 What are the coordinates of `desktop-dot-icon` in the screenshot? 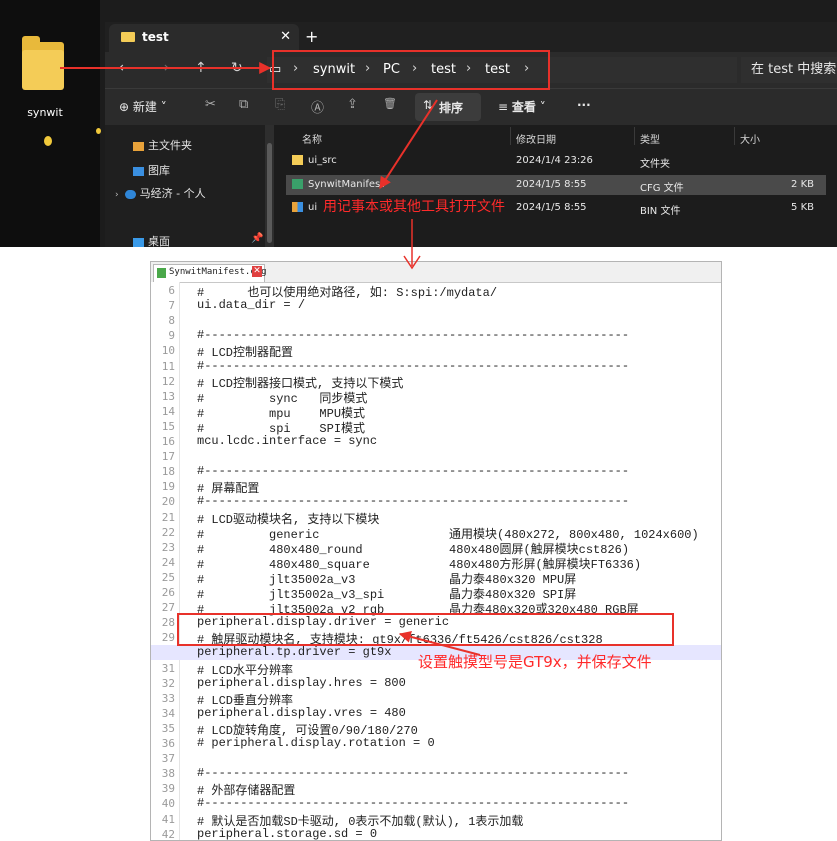 It's located at (48, 141).